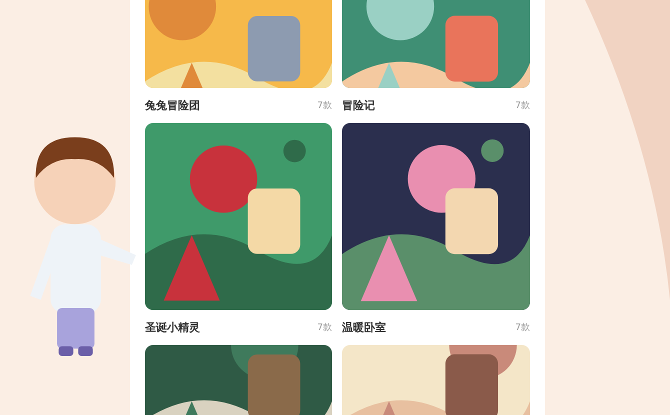 The height and width of the screenshot is (415, 670). I want to click on card-title: 冒险记, so click(358, 105).